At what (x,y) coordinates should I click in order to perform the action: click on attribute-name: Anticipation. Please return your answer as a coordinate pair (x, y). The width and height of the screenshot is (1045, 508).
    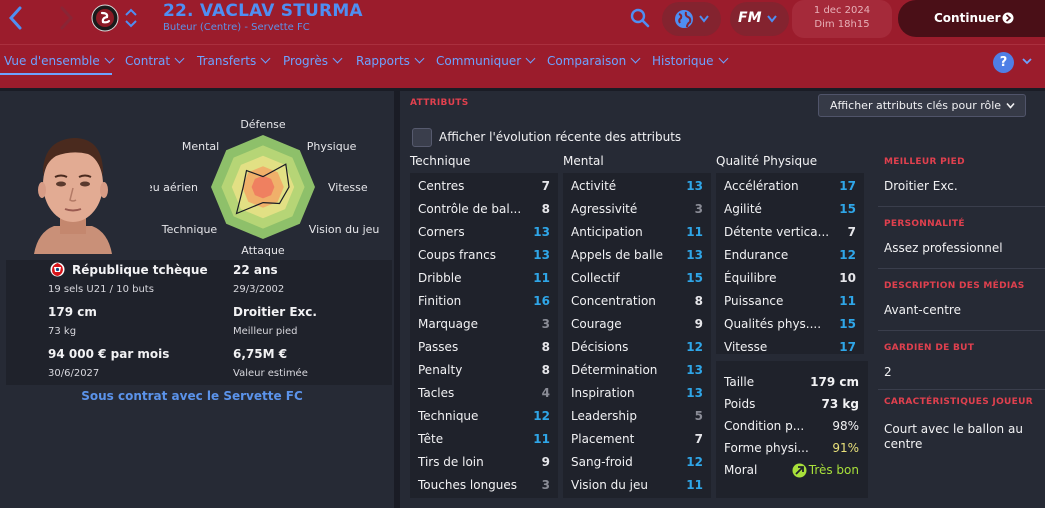
    Looking at the image, I should click on (607, 232).